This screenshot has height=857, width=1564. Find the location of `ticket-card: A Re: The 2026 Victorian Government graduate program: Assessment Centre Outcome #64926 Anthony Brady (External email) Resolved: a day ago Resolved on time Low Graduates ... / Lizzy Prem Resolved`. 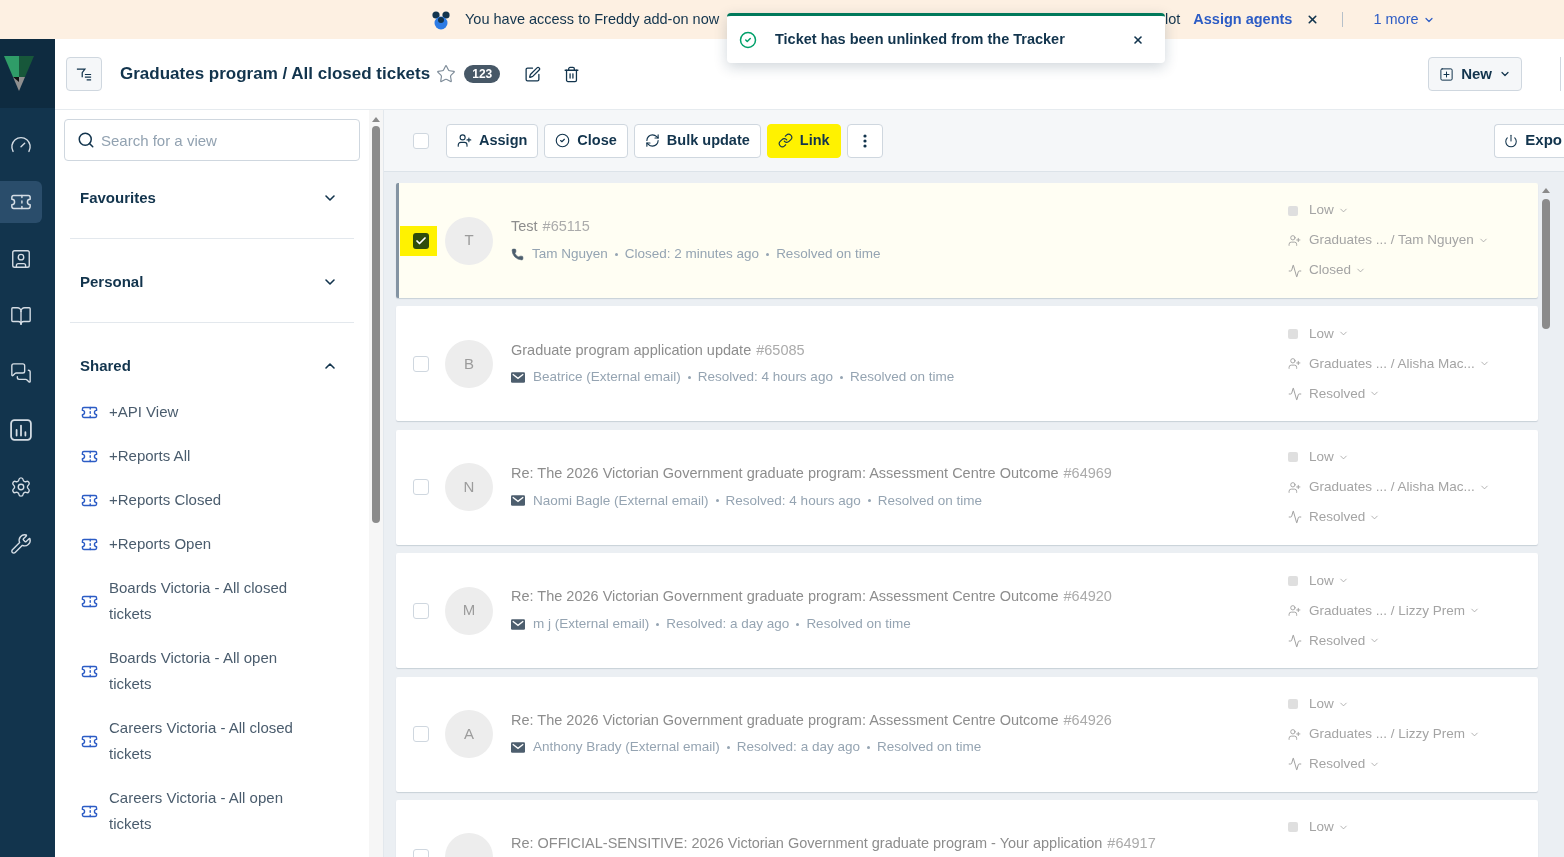

ticket-card: A Re: The 2026 Victorian Government graduate program: Assessment Centre Outcome #64926 Anthony Brady (External email) Resolved: a day ago Resolved on time Low Graduates ... / Lizzy Prem Resolved is located at coordinates (967, 734).